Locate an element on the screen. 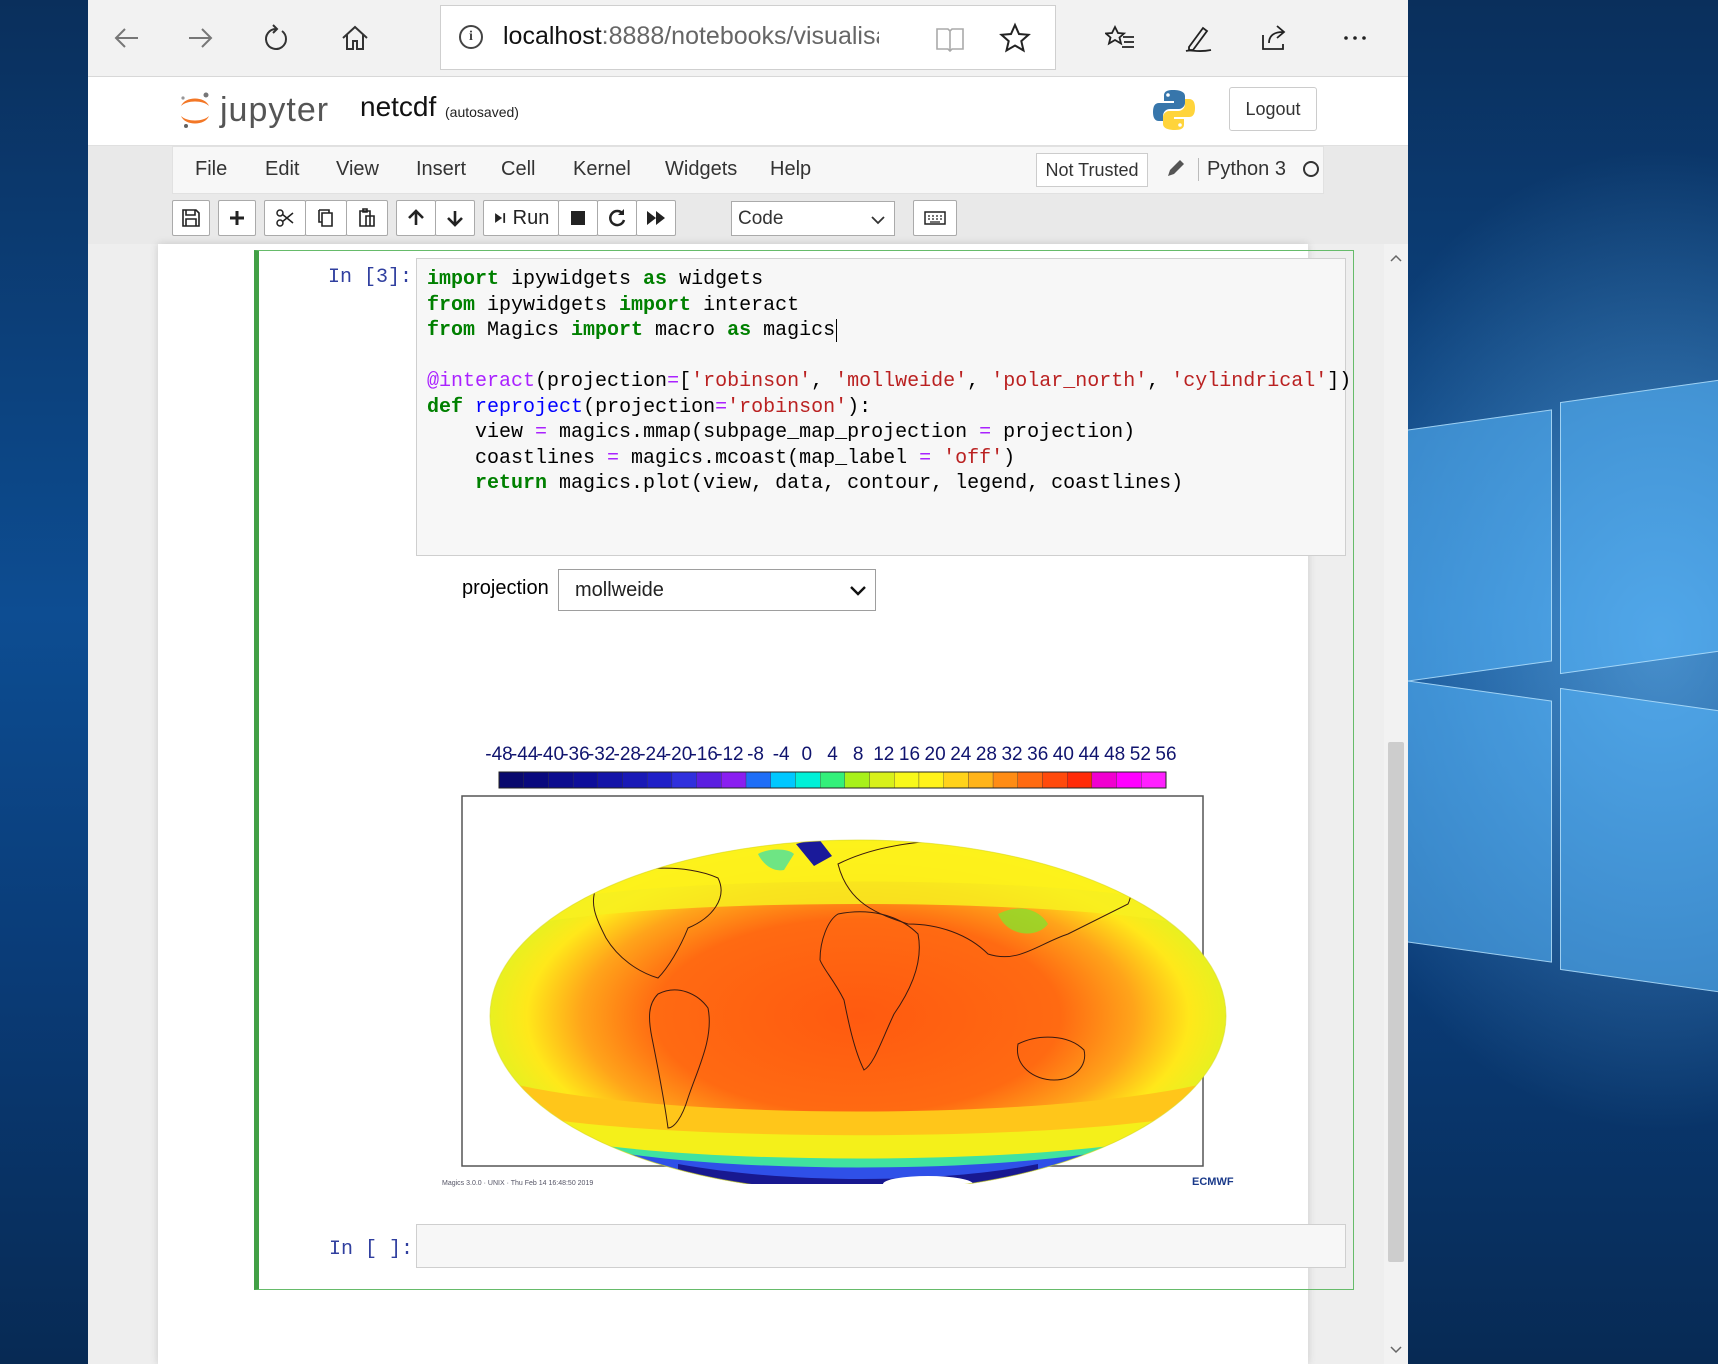 The image size is (1718, 1364). logout-button: Logout is located at coordinates (1273, 109).